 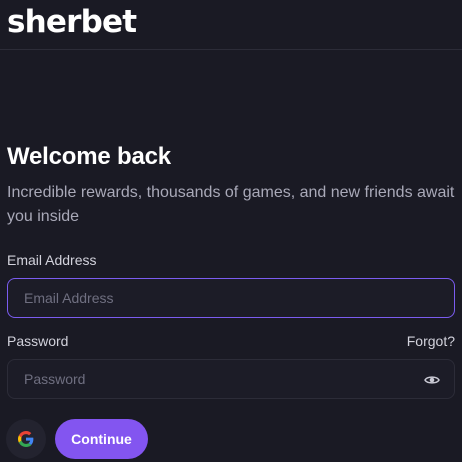 I want to click on sherbet-logo: sherbet, so click(x=72, y=20).